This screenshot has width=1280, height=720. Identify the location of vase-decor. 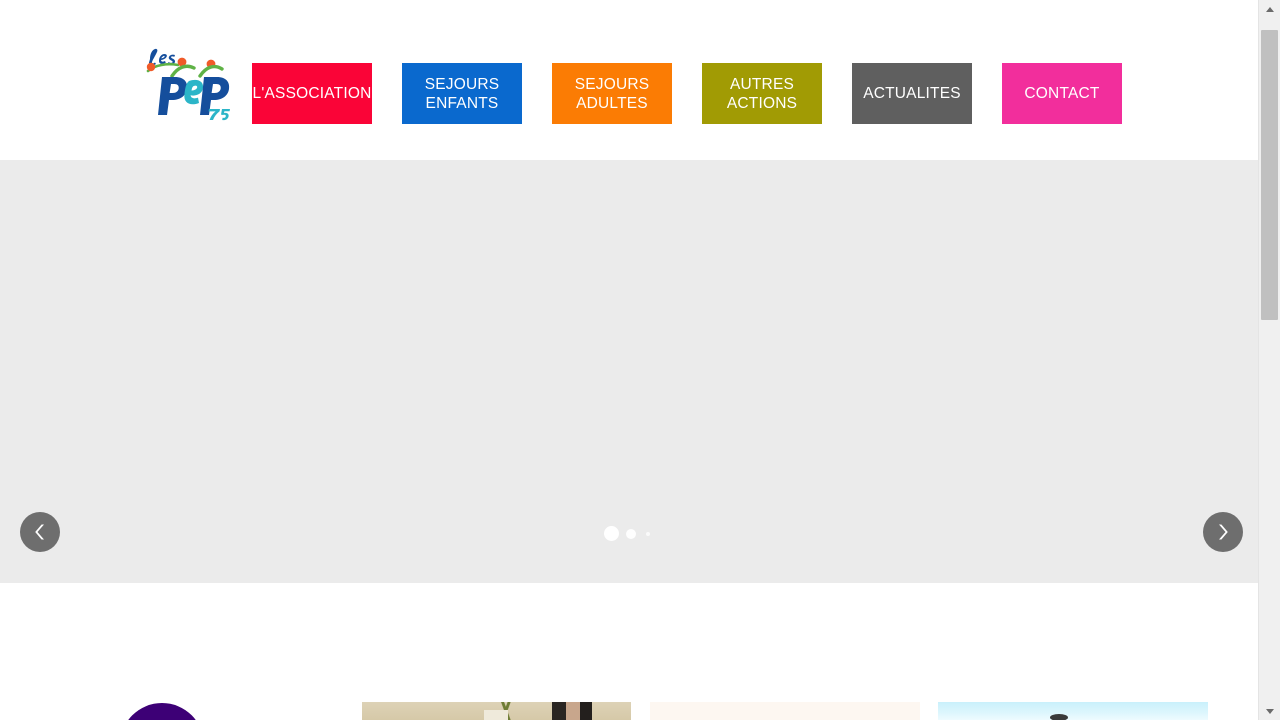
(496, 715).